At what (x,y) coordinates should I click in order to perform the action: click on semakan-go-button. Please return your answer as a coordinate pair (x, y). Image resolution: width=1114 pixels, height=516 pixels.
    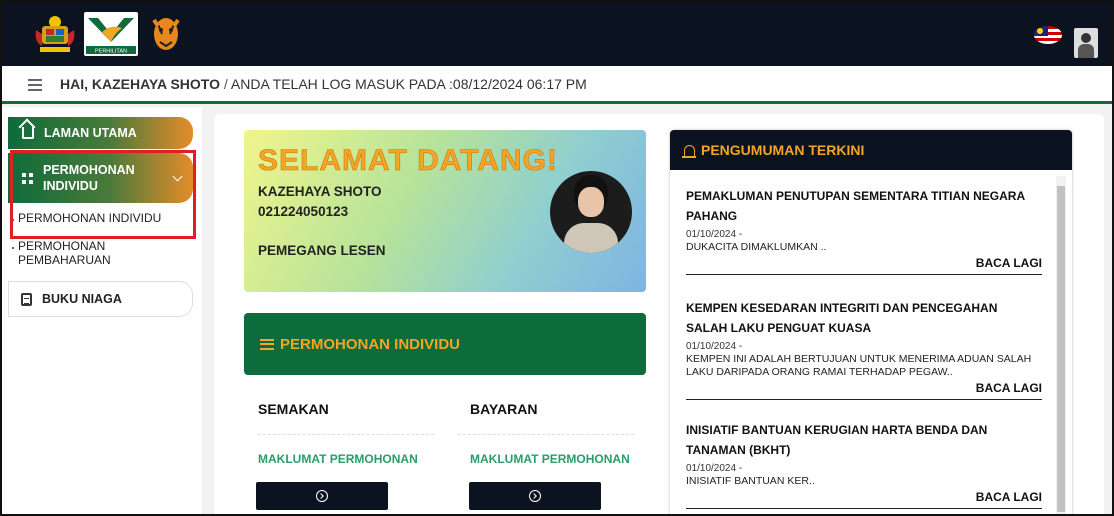
    Looking at the image, I should click on (322, 496).